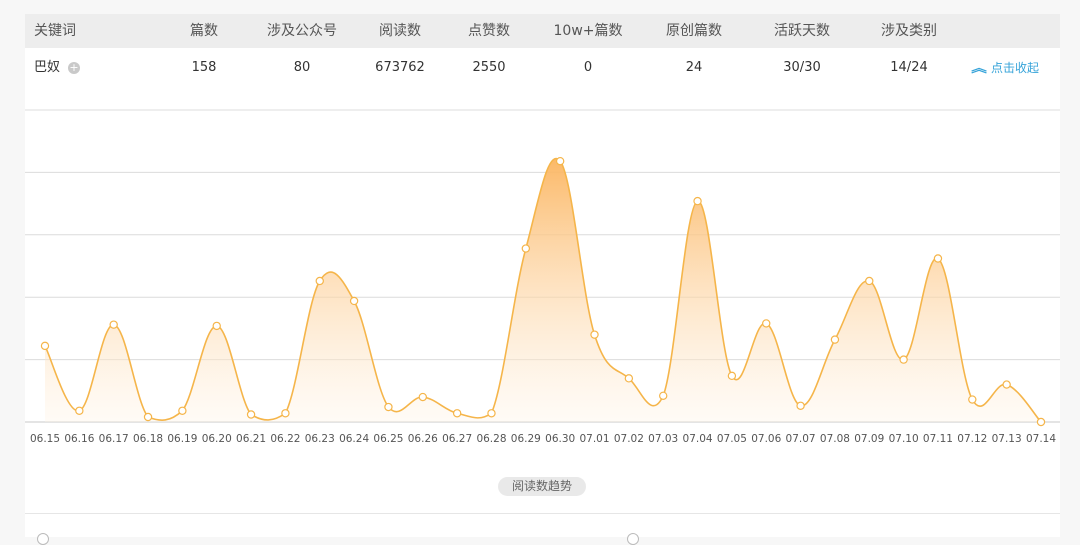 This screenshot has width=1080, height=545. What do you see at coordinates (491, 439) in the screenshot?
I see `x-tick-label: 06.28` at bounding box center [491, 439].